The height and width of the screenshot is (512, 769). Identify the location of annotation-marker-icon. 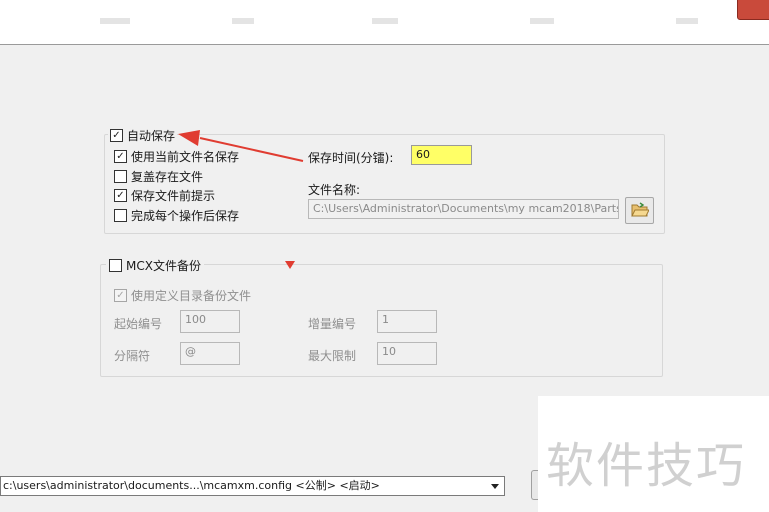
(290, 265).